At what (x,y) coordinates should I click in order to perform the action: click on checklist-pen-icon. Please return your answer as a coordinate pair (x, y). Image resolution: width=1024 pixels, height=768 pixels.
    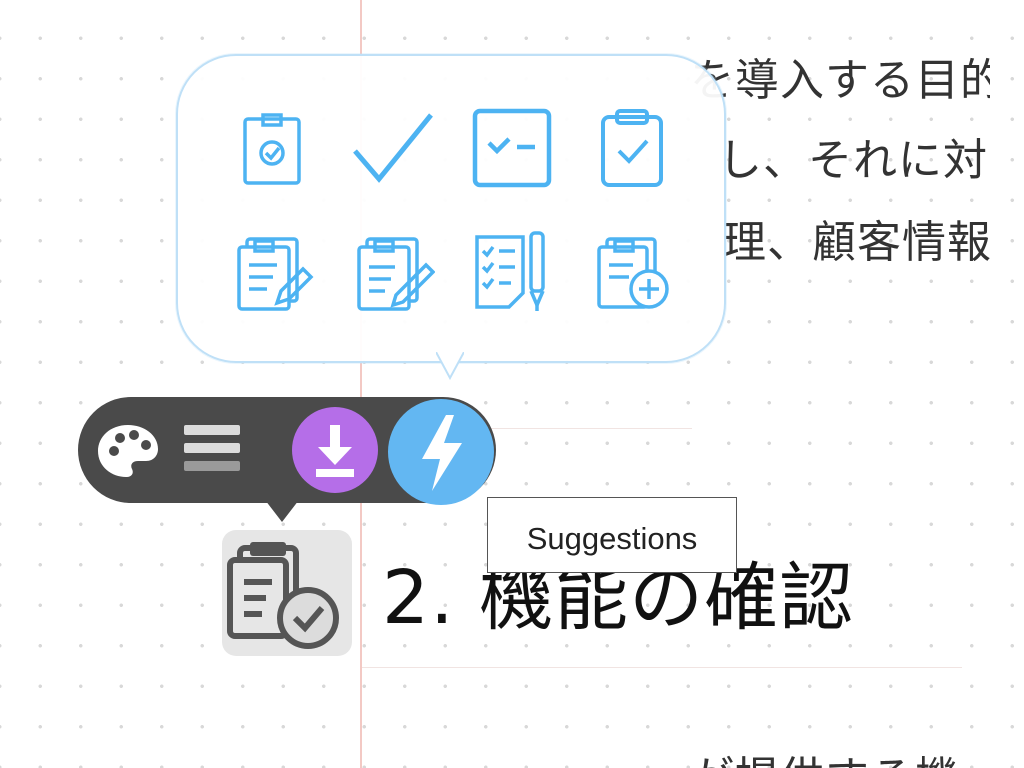
    Looking at the image, I should click on (512, 270).